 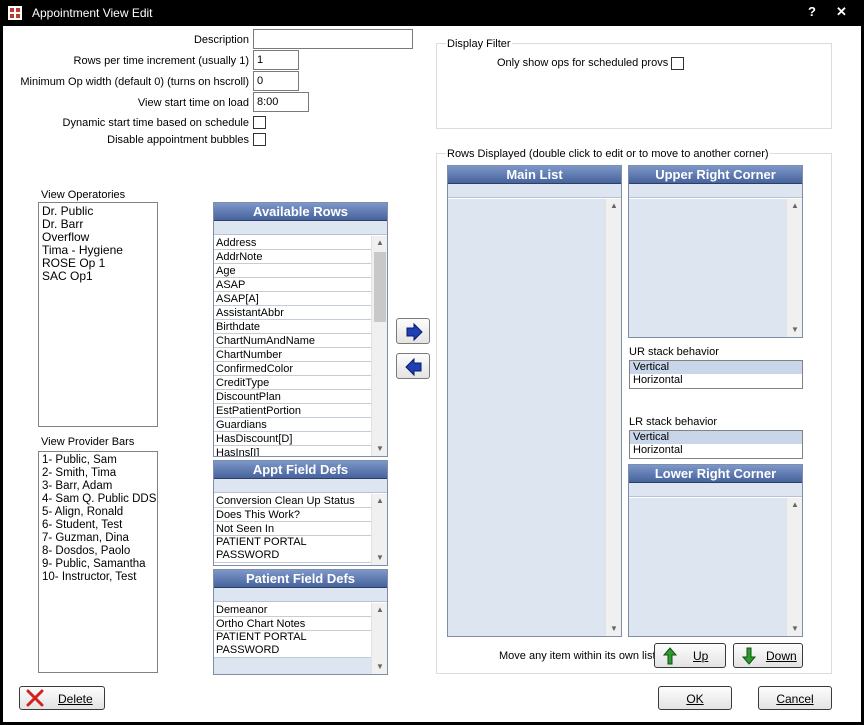 What do you see at coordinates (292, 397) in the screenshot?
I see `table-row: DiscountPlan` at bounding box center [292, 397].